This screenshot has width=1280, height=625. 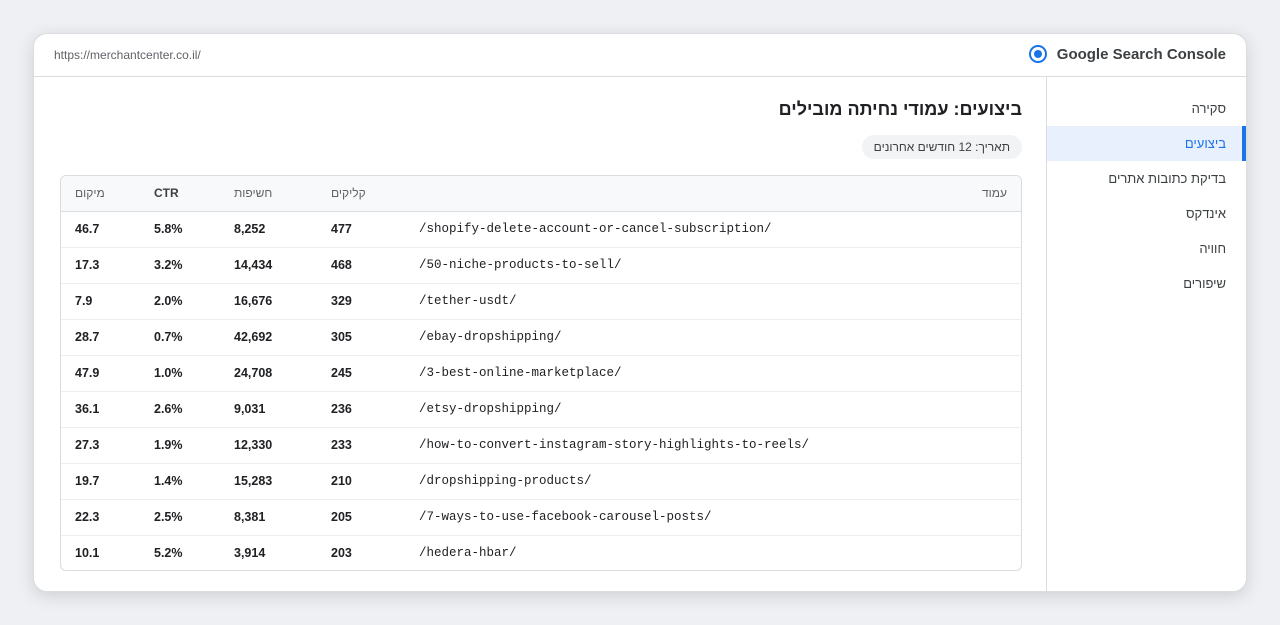 I want to click on brand: Google Search Console, so click(x=1127, y=54).